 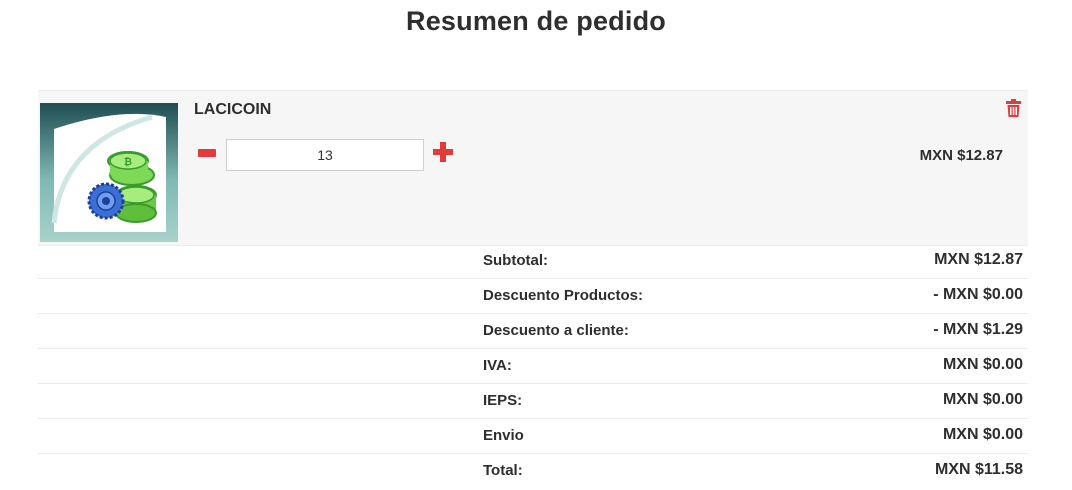 I want to click on summary-value: MXN $12.87, so click(x=978, y=259).